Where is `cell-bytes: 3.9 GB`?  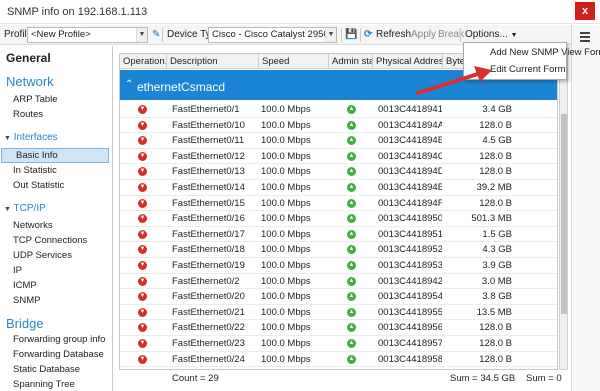 cell-bytes: 3.9 GB is located at coordinates (497, 265).